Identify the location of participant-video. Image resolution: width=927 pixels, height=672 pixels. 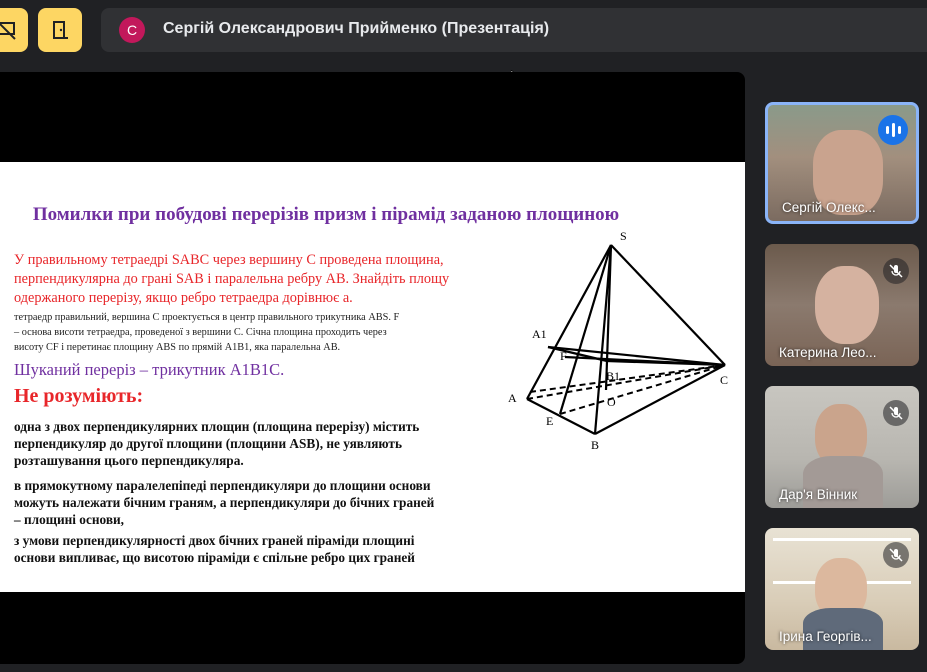
(847, 305).